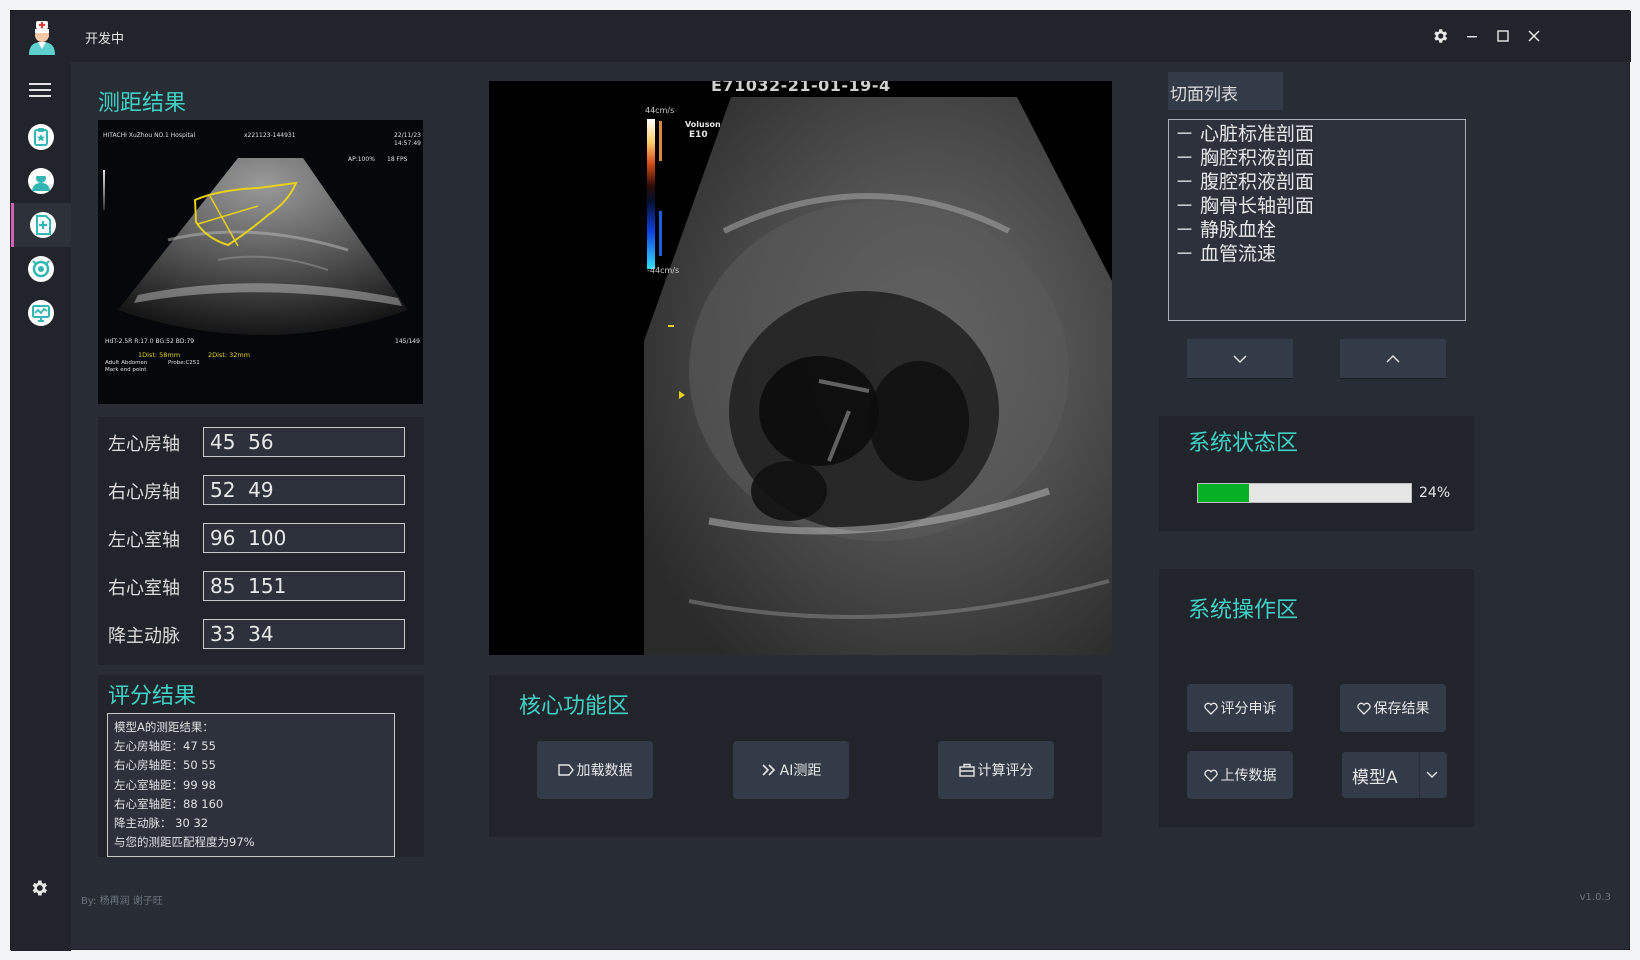 This screenshot has width=1640, height=960. I want to click on section-list-item: － 胸腔积液剖面, so click(1317, 158).